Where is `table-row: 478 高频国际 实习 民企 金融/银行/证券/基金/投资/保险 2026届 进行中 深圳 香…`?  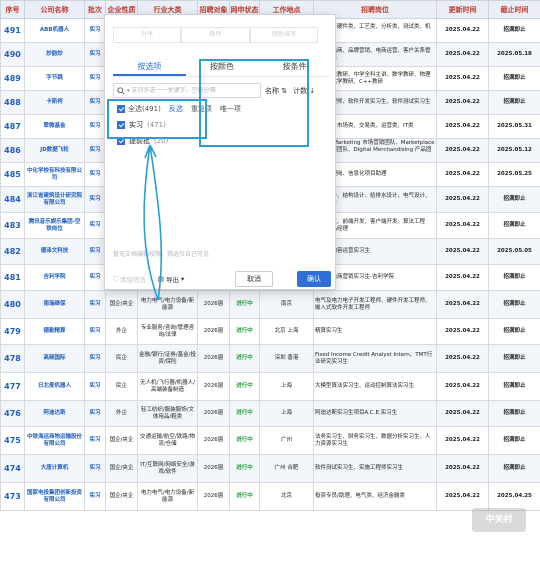 table-row: 478 高频国际 实习 民企 金融/银行/证券/基金/投资/保险 2026届 进行中 深圳 香… is located at coordinates (270, 358).